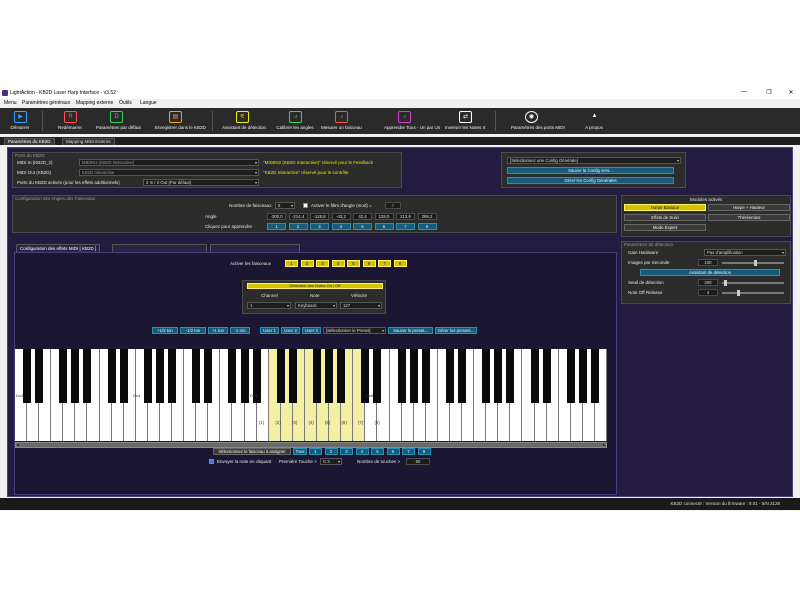 The image size is (800, 600). Describe the element at coordinates (590, 180) in the screenshot. I see `manage-configs-button: Gérer les Config Générales` at that location.